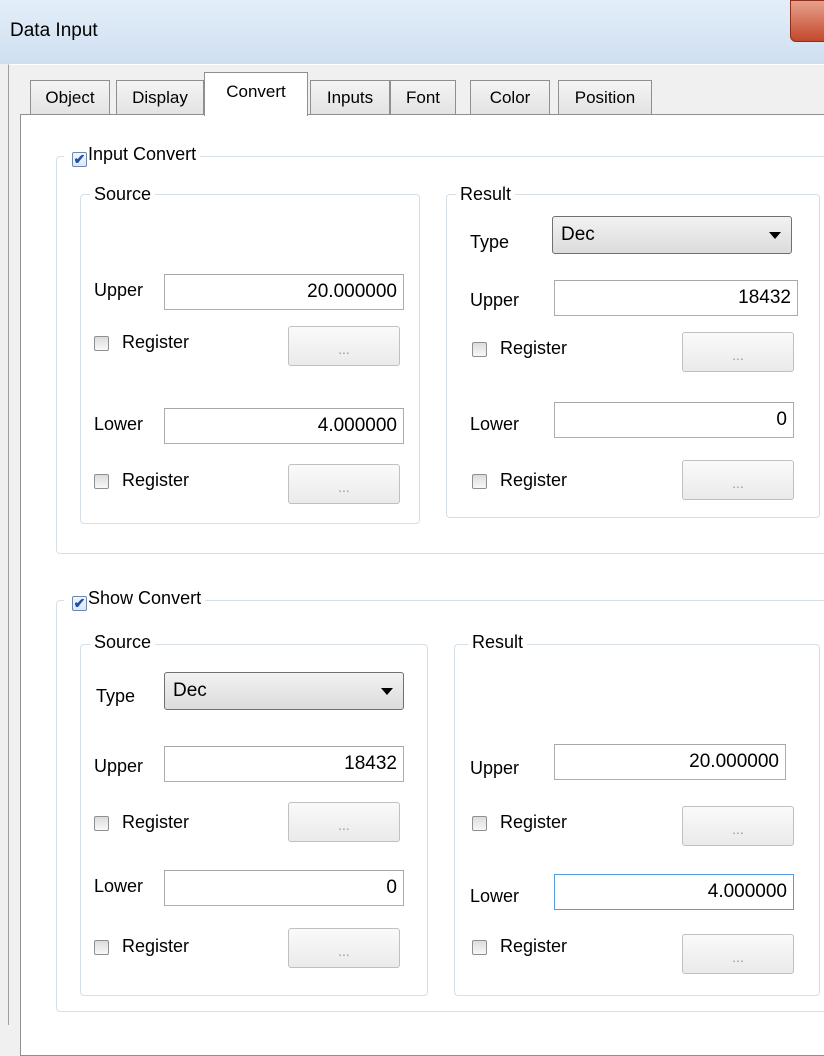  I want to click on input-result-lower-label: Lower, so click(495, 424).